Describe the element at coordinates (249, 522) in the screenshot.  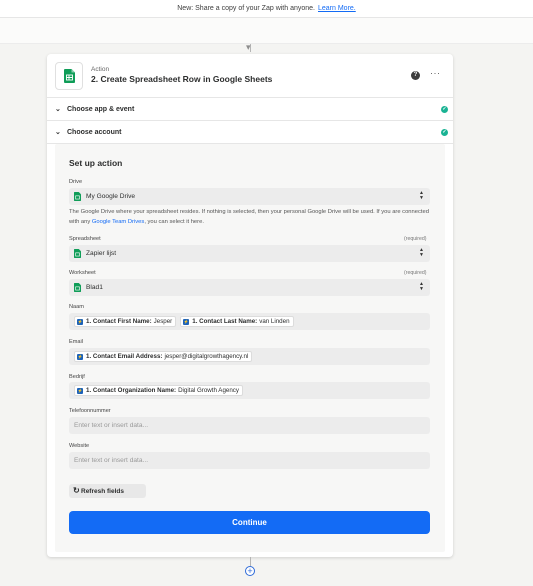
I see `continue-button: Continue` at that location.